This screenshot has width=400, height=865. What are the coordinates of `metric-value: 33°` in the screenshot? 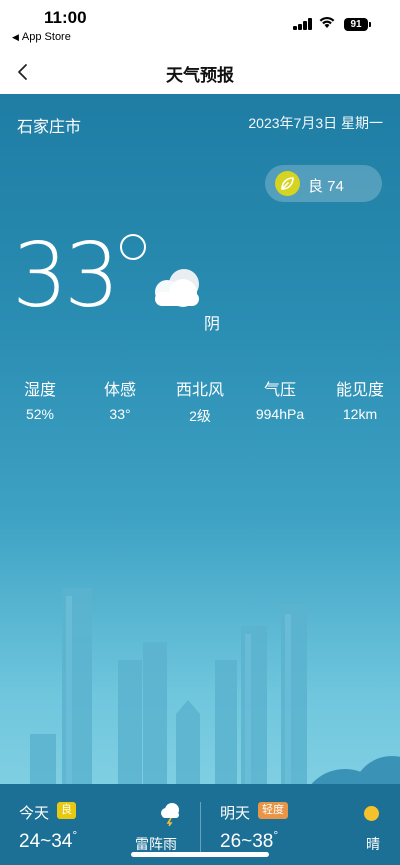 It's located at (120, 414).